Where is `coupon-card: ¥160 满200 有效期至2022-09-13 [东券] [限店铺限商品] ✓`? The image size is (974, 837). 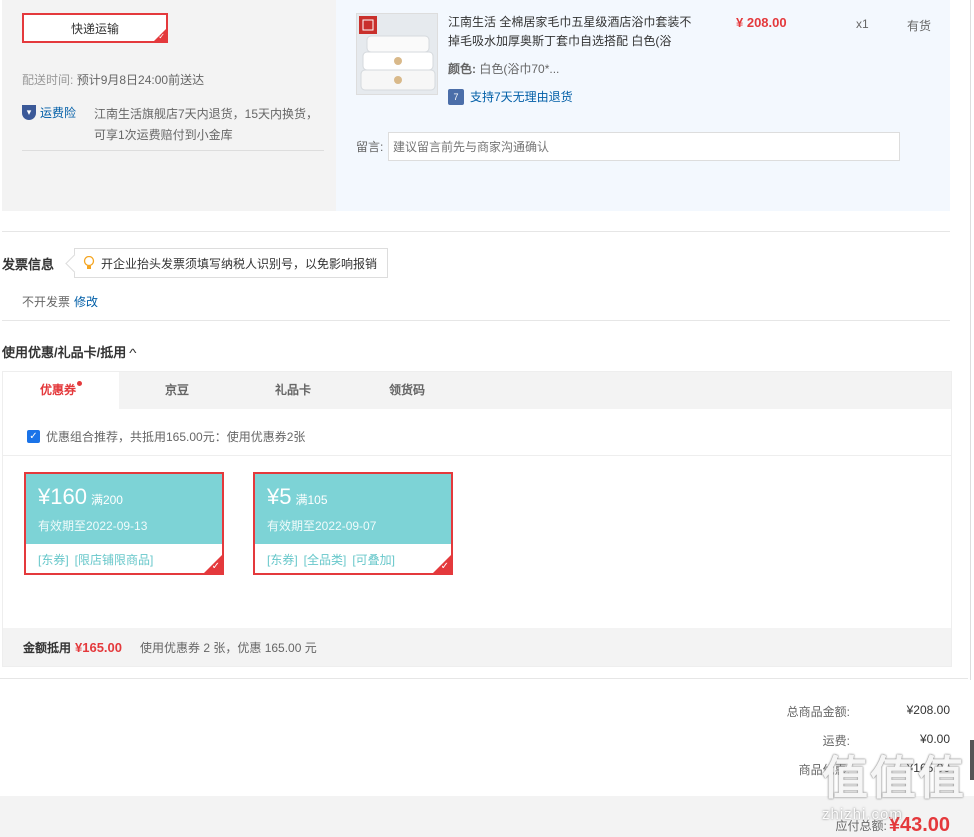
coupon-card: ¥160 满200 有效期至2022-09-13 [东券] [限店铺限商品] ✓ is located at coordinates (124, 523).